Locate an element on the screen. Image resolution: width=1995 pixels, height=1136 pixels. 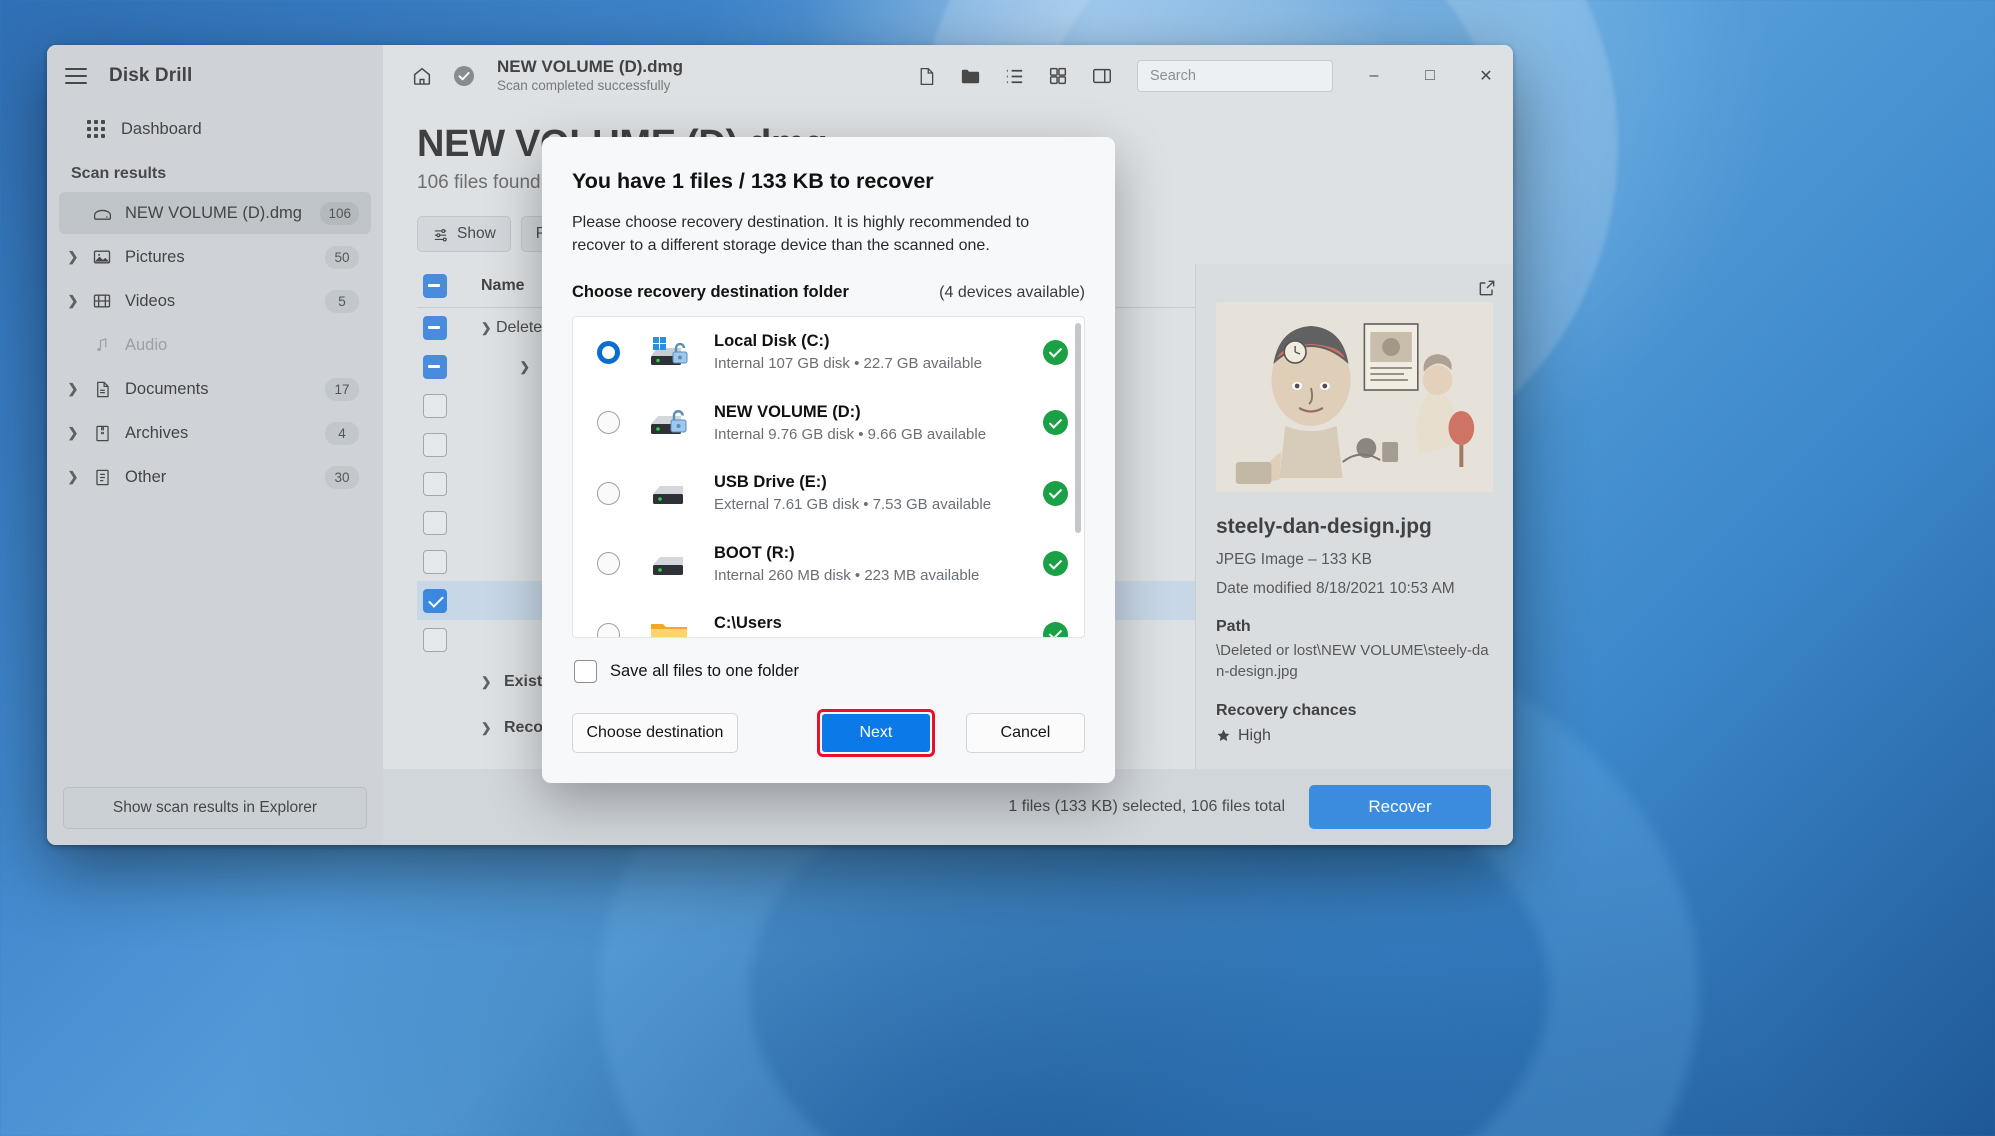
dialog-section-label: Choose recovery destination folder is located at coordinates (710, 292).